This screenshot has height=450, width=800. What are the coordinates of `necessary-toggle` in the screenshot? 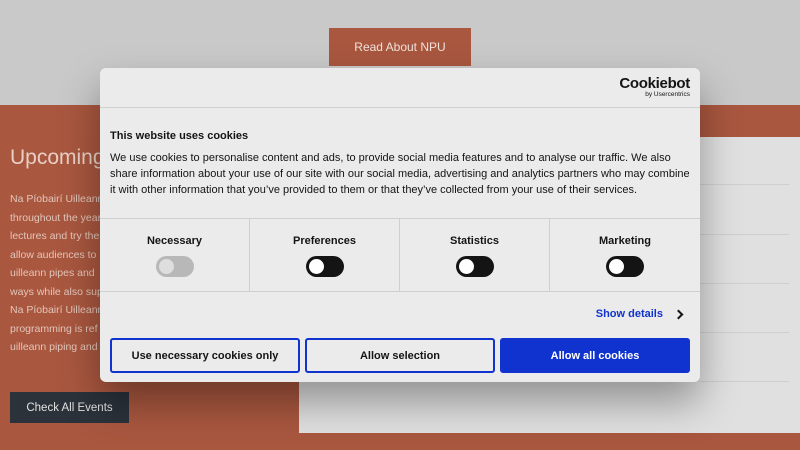 It's located at (174, 266).